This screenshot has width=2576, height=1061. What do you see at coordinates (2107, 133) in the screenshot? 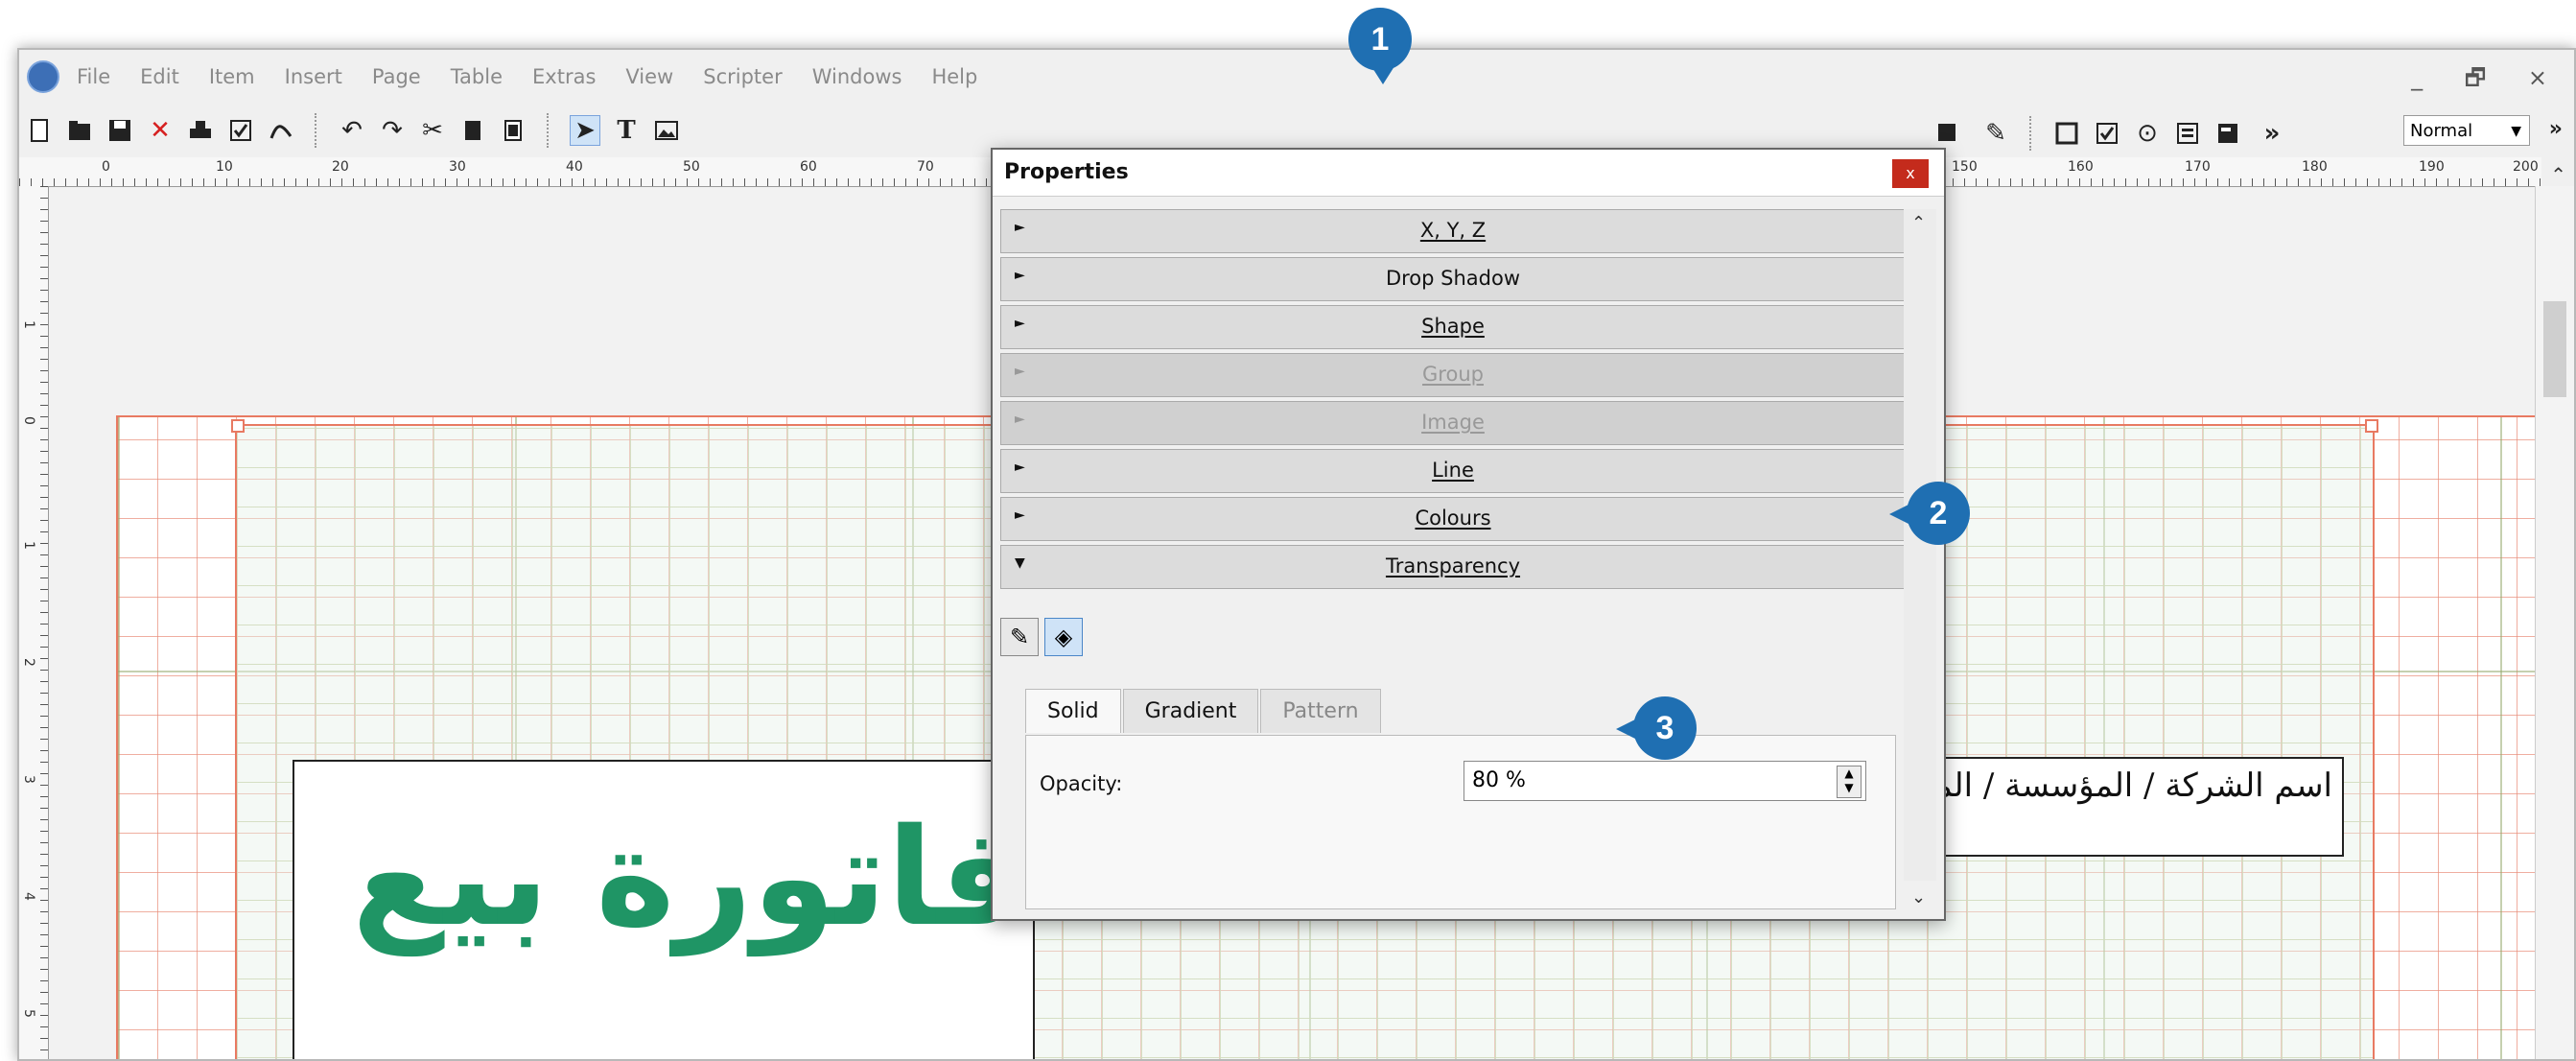
I see `pdf-checkbox-icon` at bounding box center [2107, 133].